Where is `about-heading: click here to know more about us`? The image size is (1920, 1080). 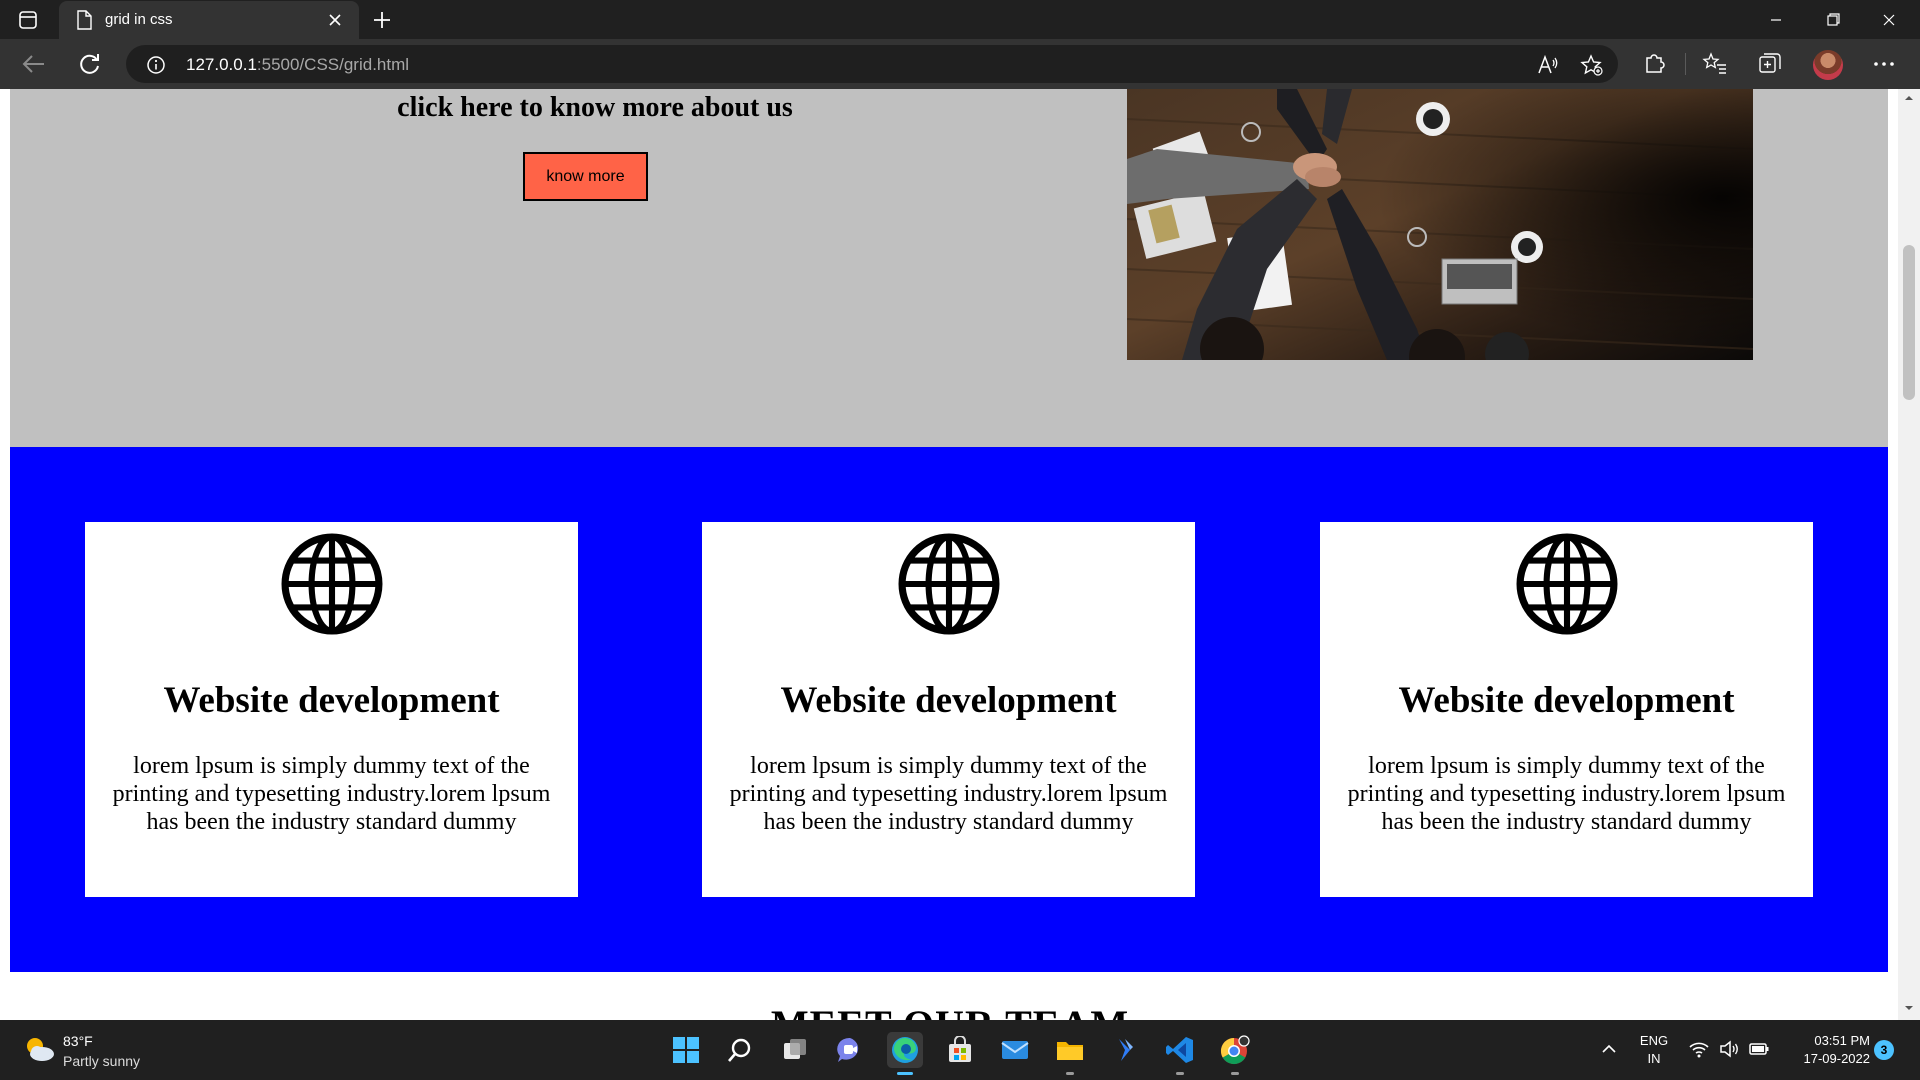 about-heading: click here to know more about us is located at coordinates (595, 107).